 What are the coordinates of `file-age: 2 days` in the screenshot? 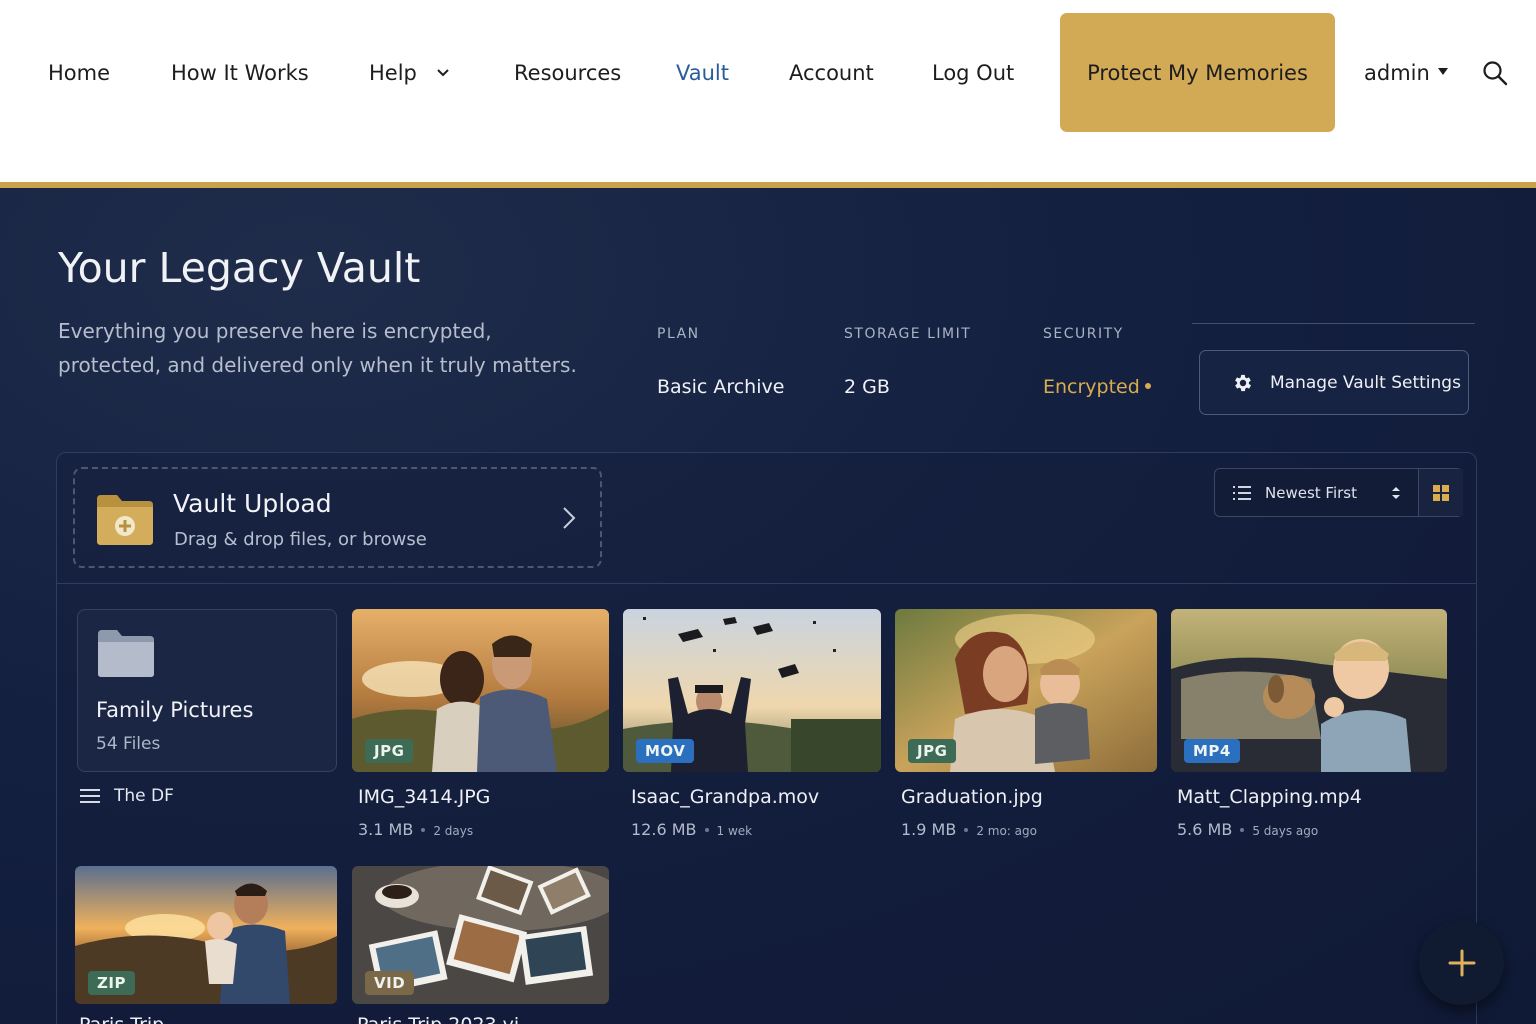 It's located at (453, 831).